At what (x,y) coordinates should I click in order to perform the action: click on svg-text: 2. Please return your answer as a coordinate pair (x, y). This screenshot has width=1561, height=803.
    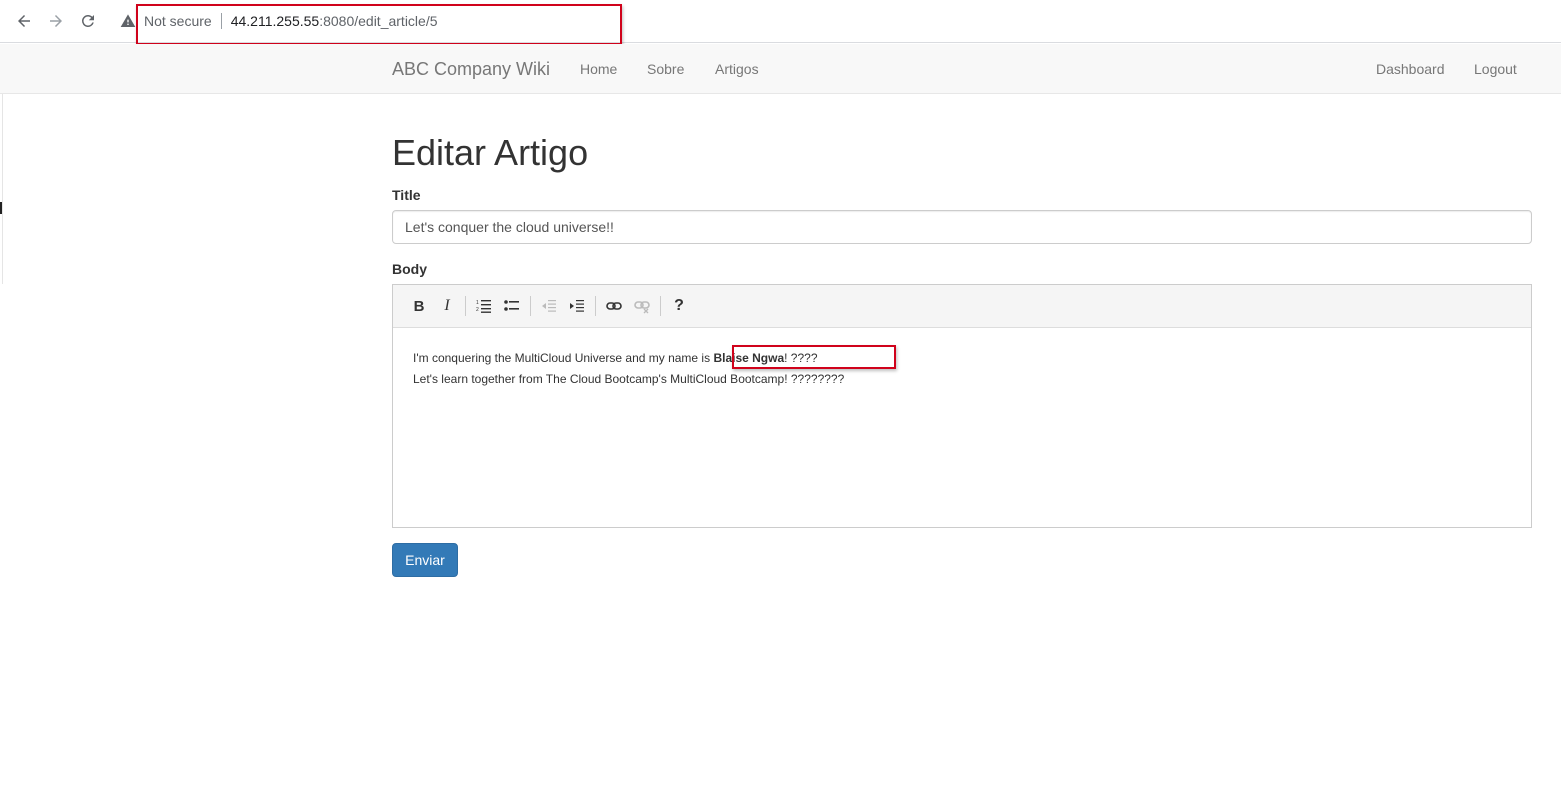
    Looking at the image, I should click on (477, 310).